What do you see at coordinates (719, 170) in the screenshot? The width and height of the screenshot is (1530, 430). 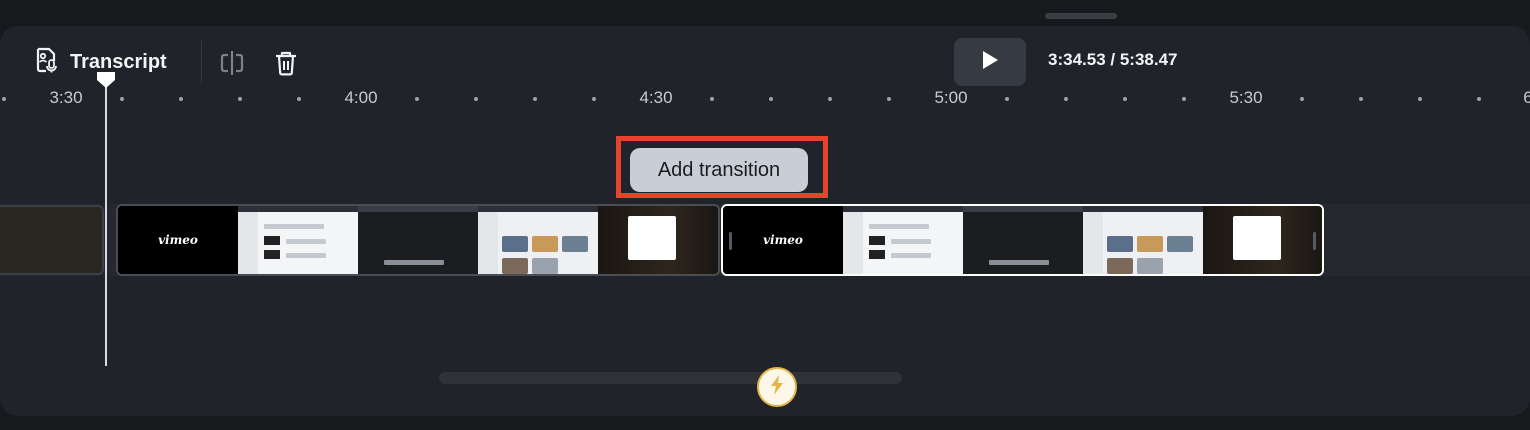 I see `add-transition-button: Add transition` at bounding box center [719, 170].